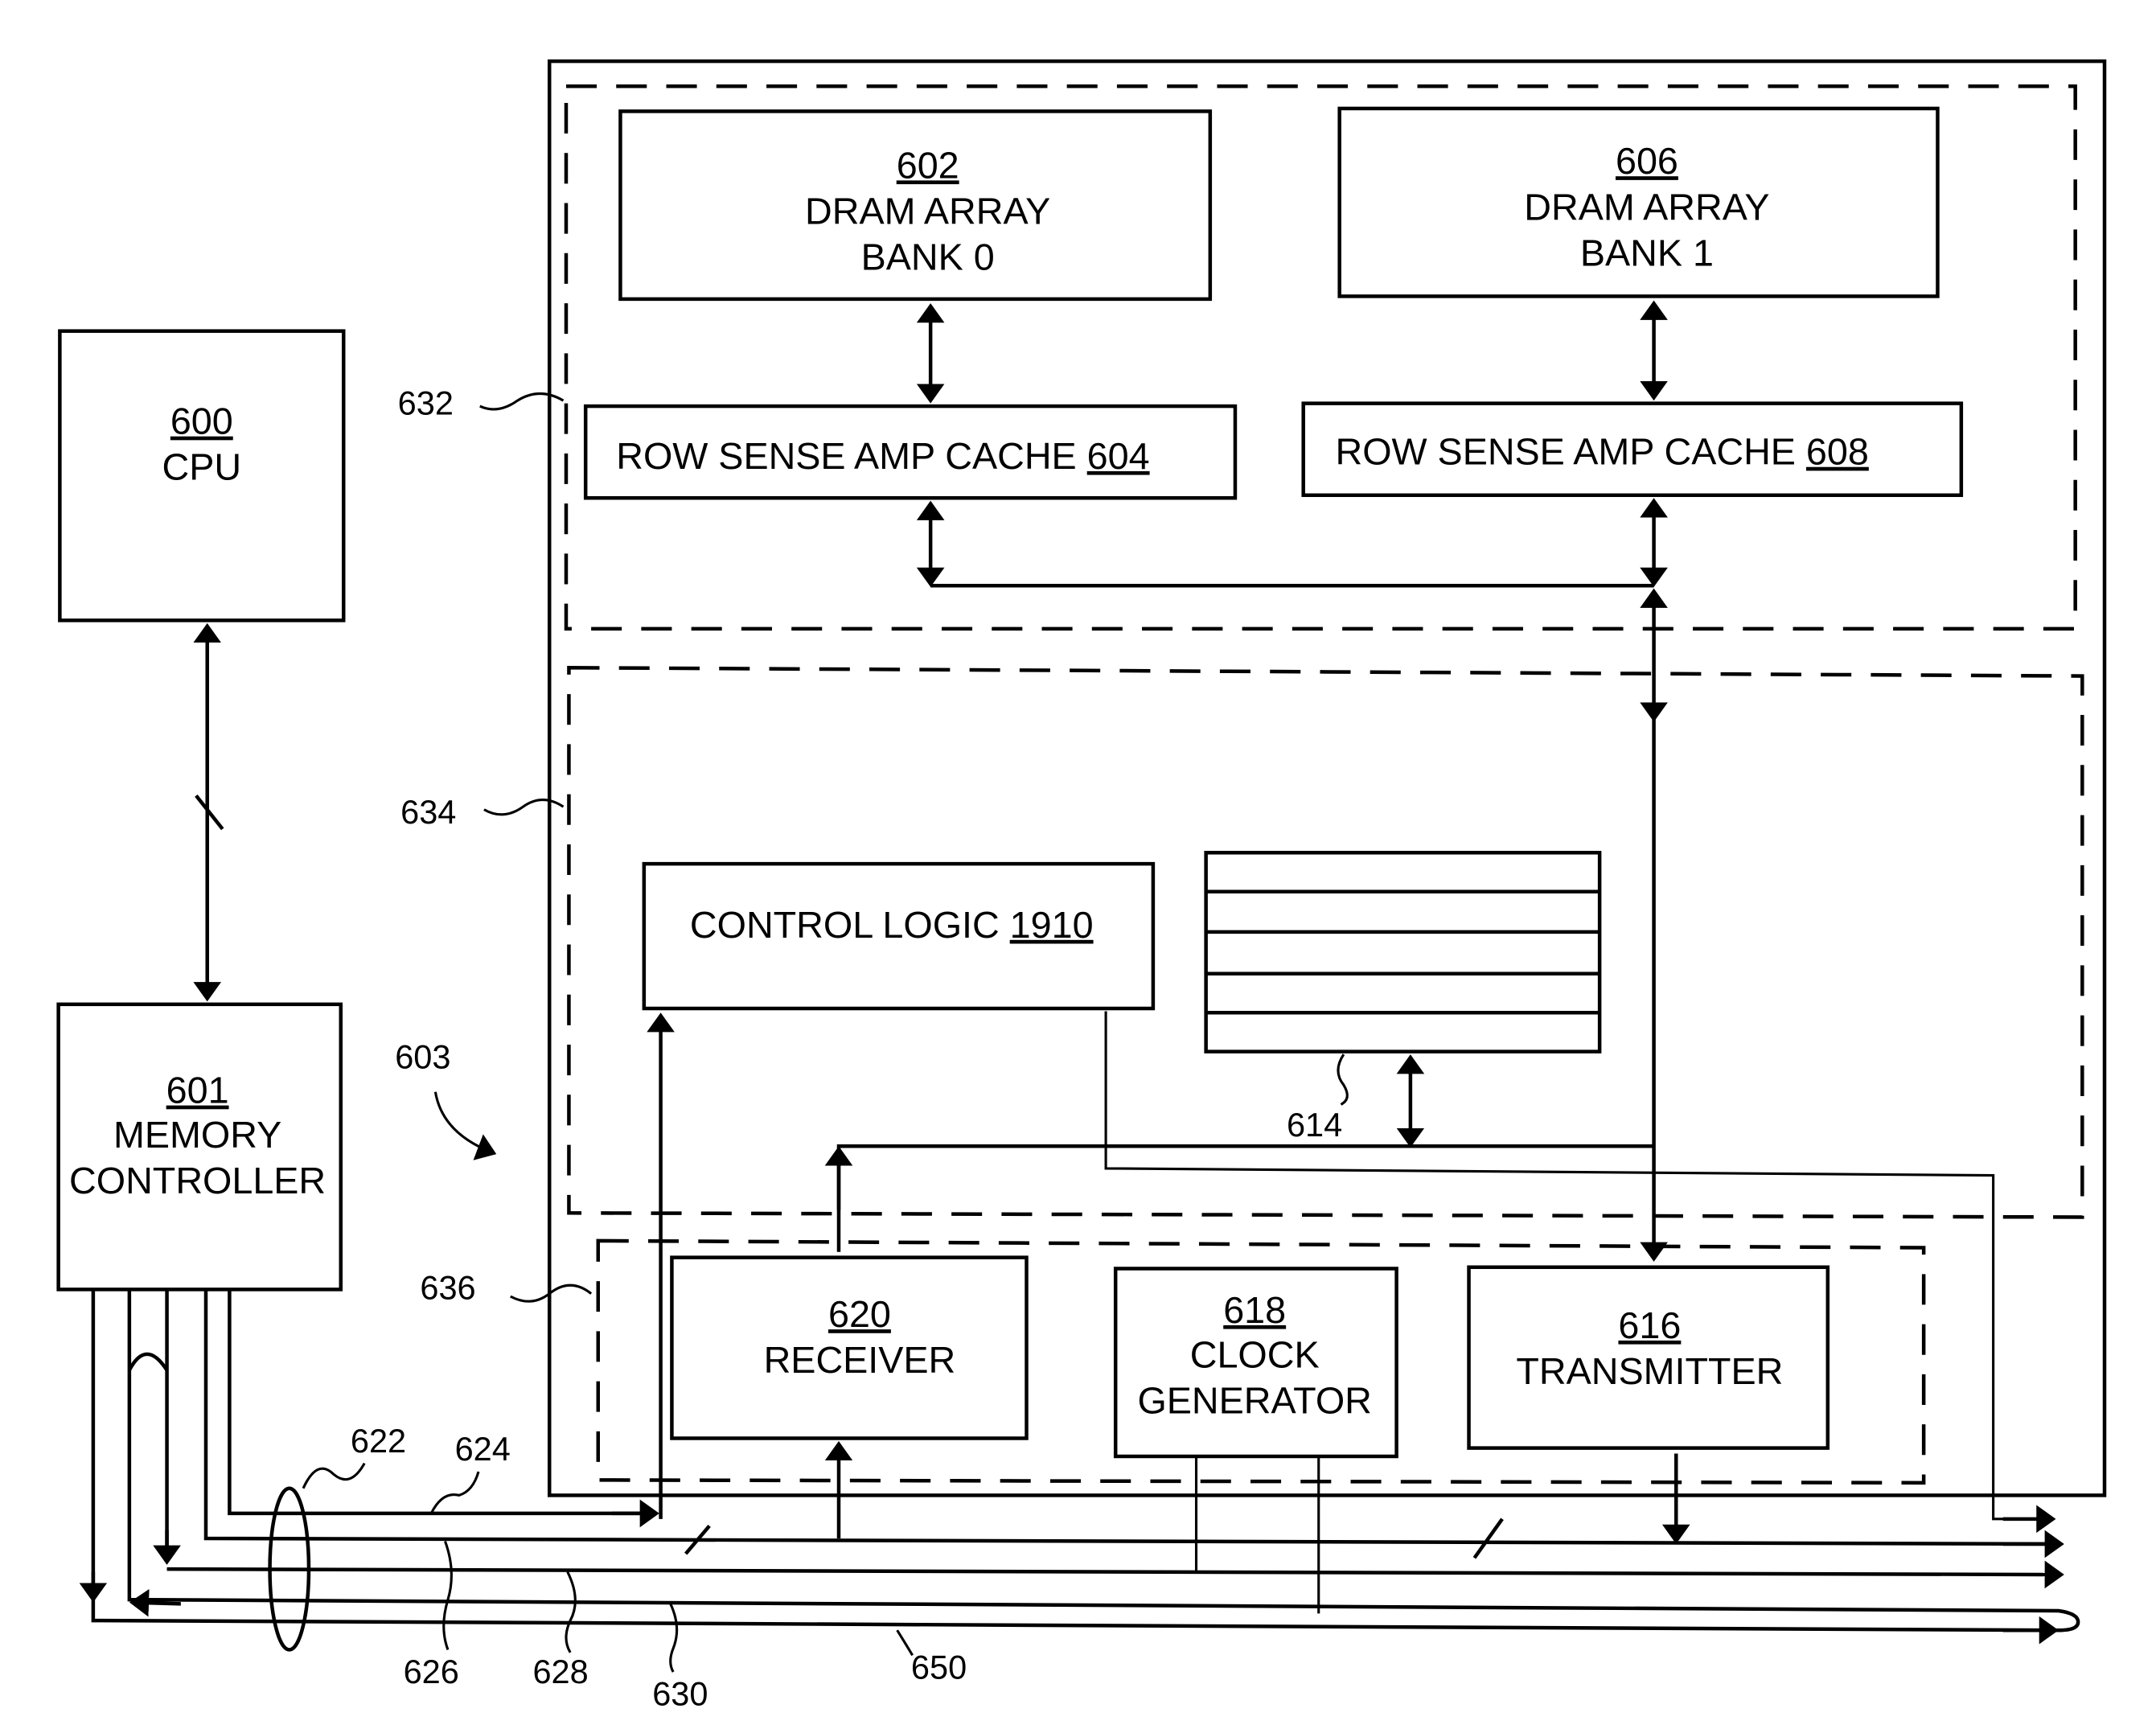  Describe the element at coordinates (197, 1135) in the screenshot. I see `memory-controller-label-1: MEMORY` at that location.